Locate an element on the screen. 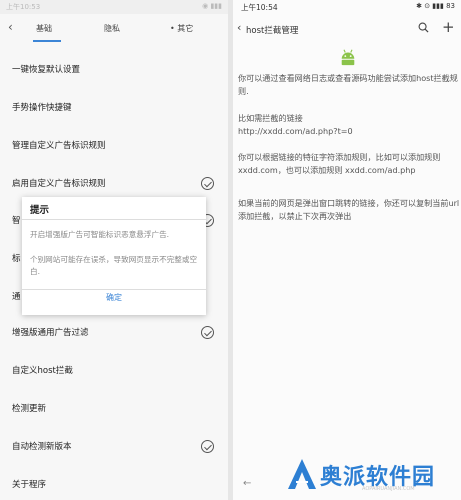 The height and width of the screenshot is (500, 461). add-rule-button: + is located at coordinates (448, 27).